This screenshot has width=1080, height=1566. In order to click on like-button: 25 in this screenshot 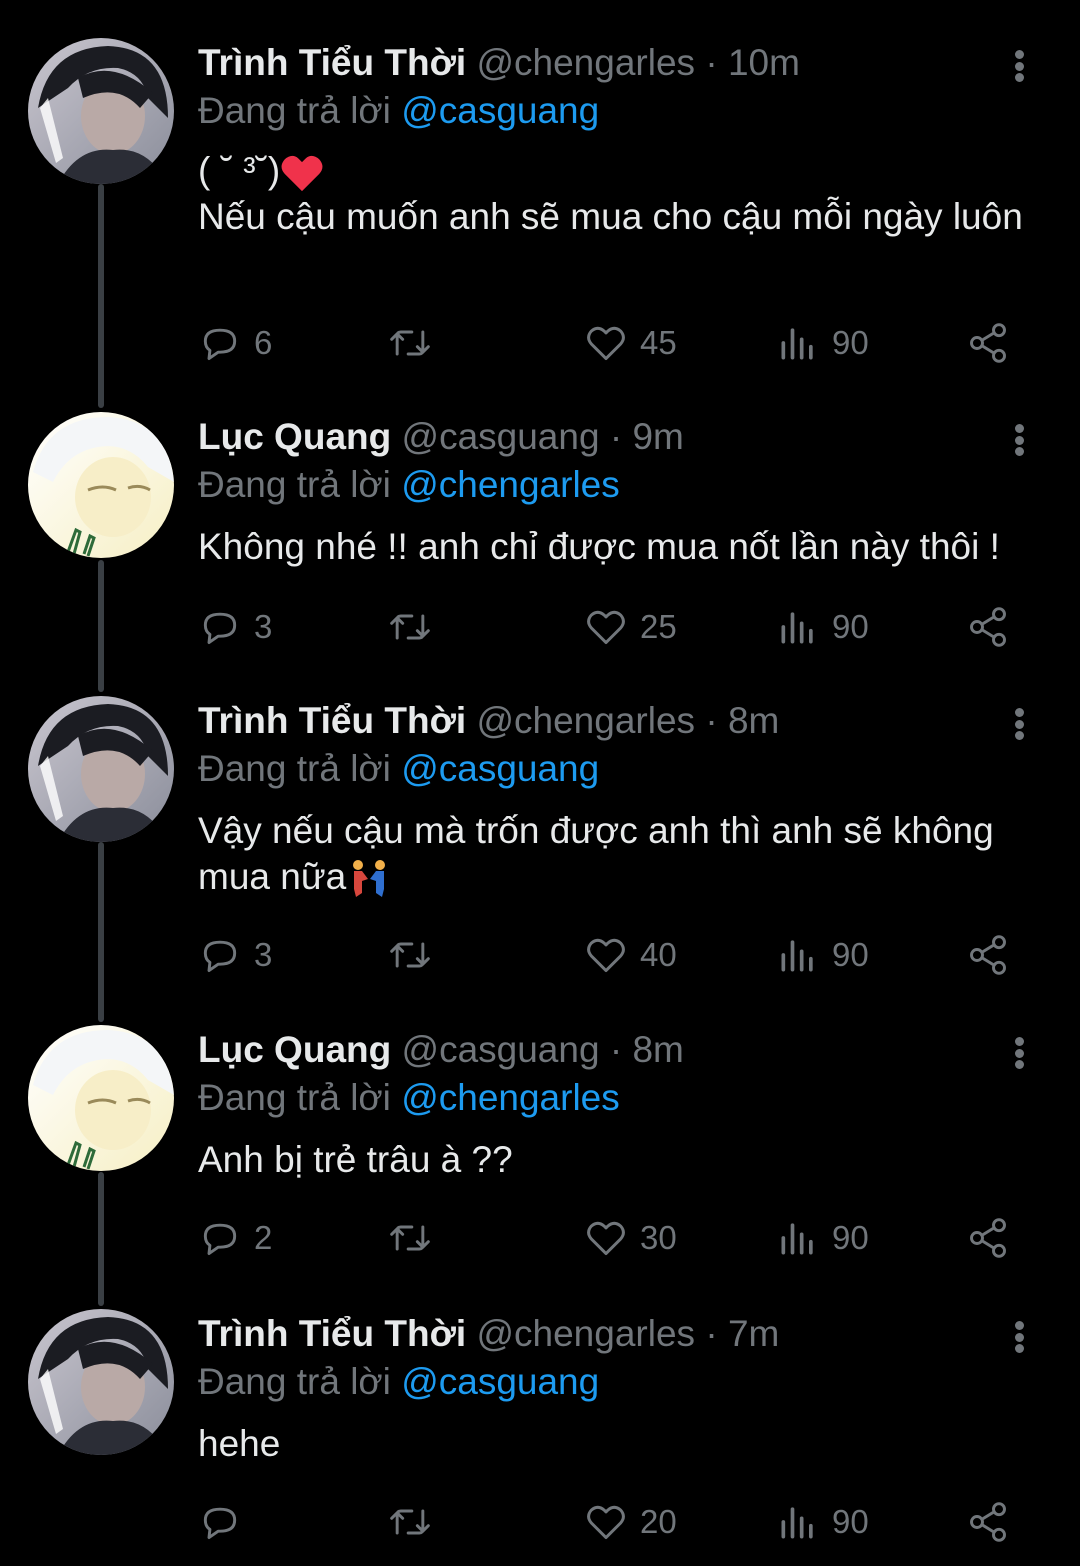, I will do `click(630, 627)`.